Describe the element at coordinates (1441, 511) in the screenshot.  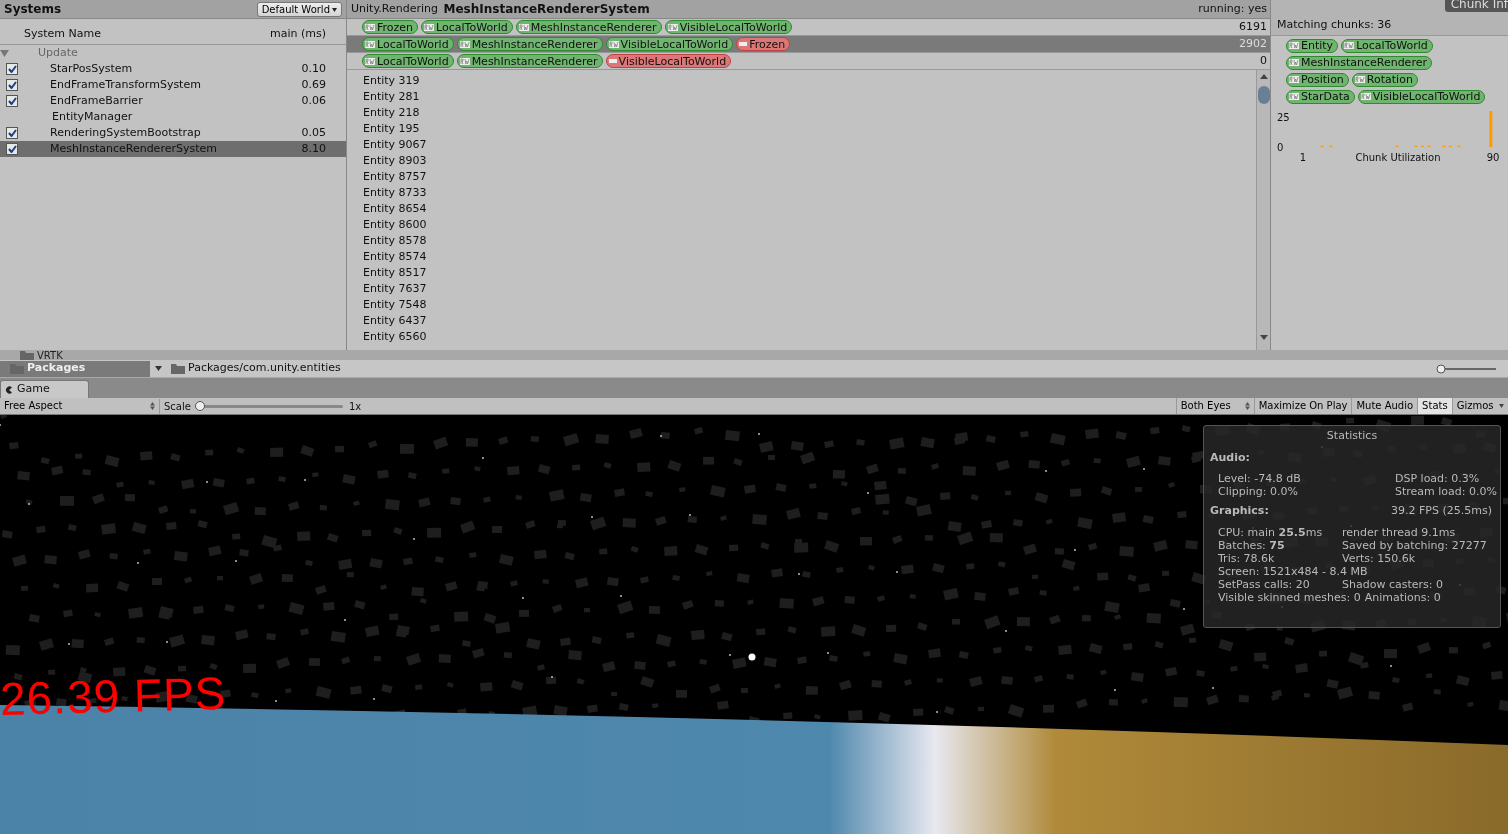
I see `stat-value: 39.2 FPS (25.5ms)` at that location.